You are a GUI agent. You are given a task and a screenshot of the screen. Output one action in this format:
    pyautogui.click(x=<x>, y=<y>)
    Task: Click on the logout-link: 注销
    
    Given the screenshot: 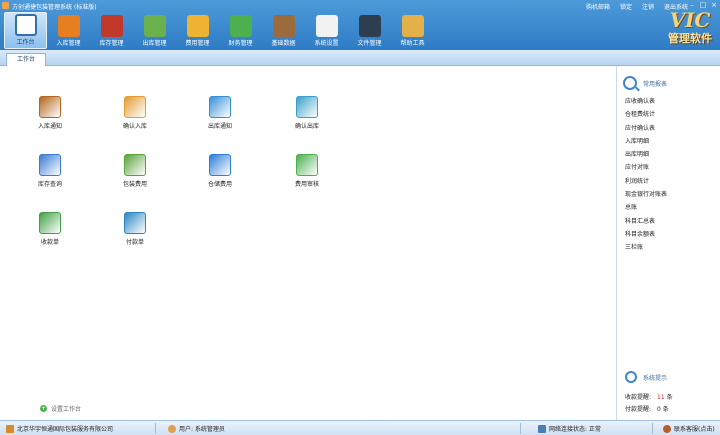 What is the action you would take?
    pyautogui.click(x=648, y=6)
    